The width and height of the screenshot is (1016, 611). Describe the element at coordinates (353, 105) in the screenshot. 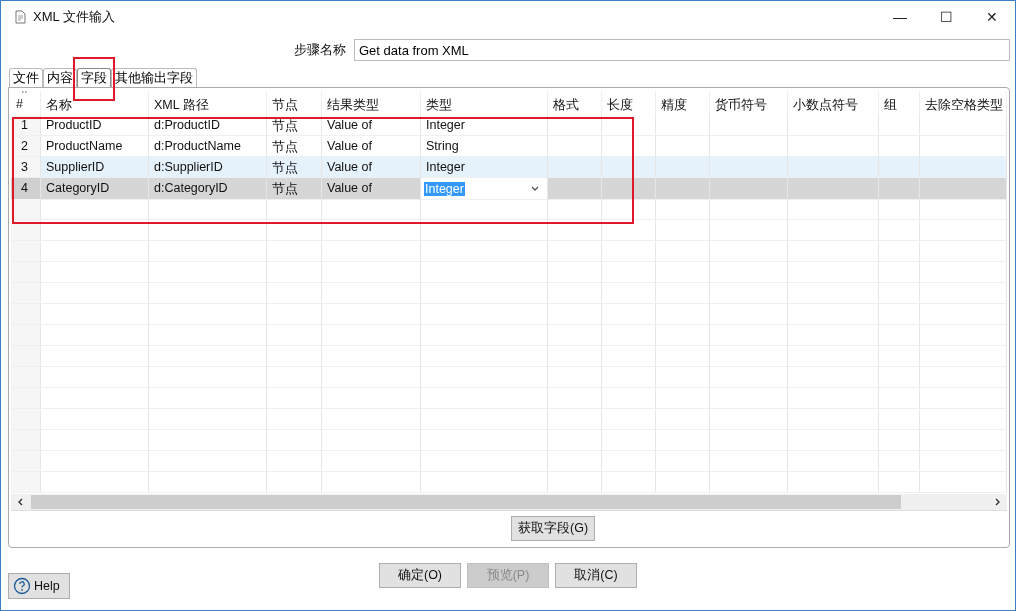

I see `column-header: 结果类型` at that location.